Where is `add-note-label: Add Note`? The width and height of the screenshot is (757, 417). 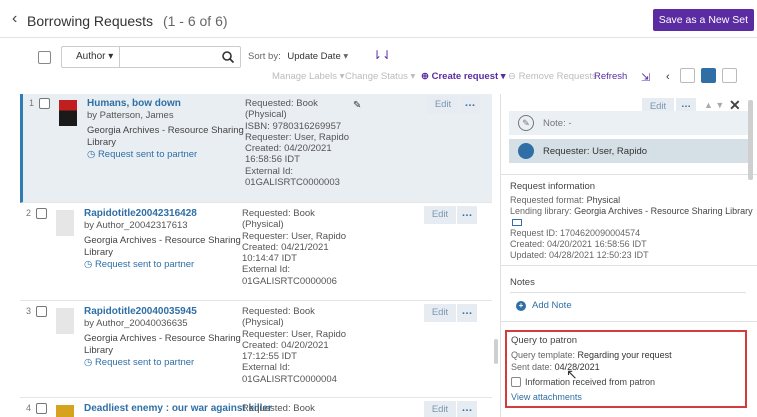
add-note-label: Add Note is located at coordinates (552, 305).